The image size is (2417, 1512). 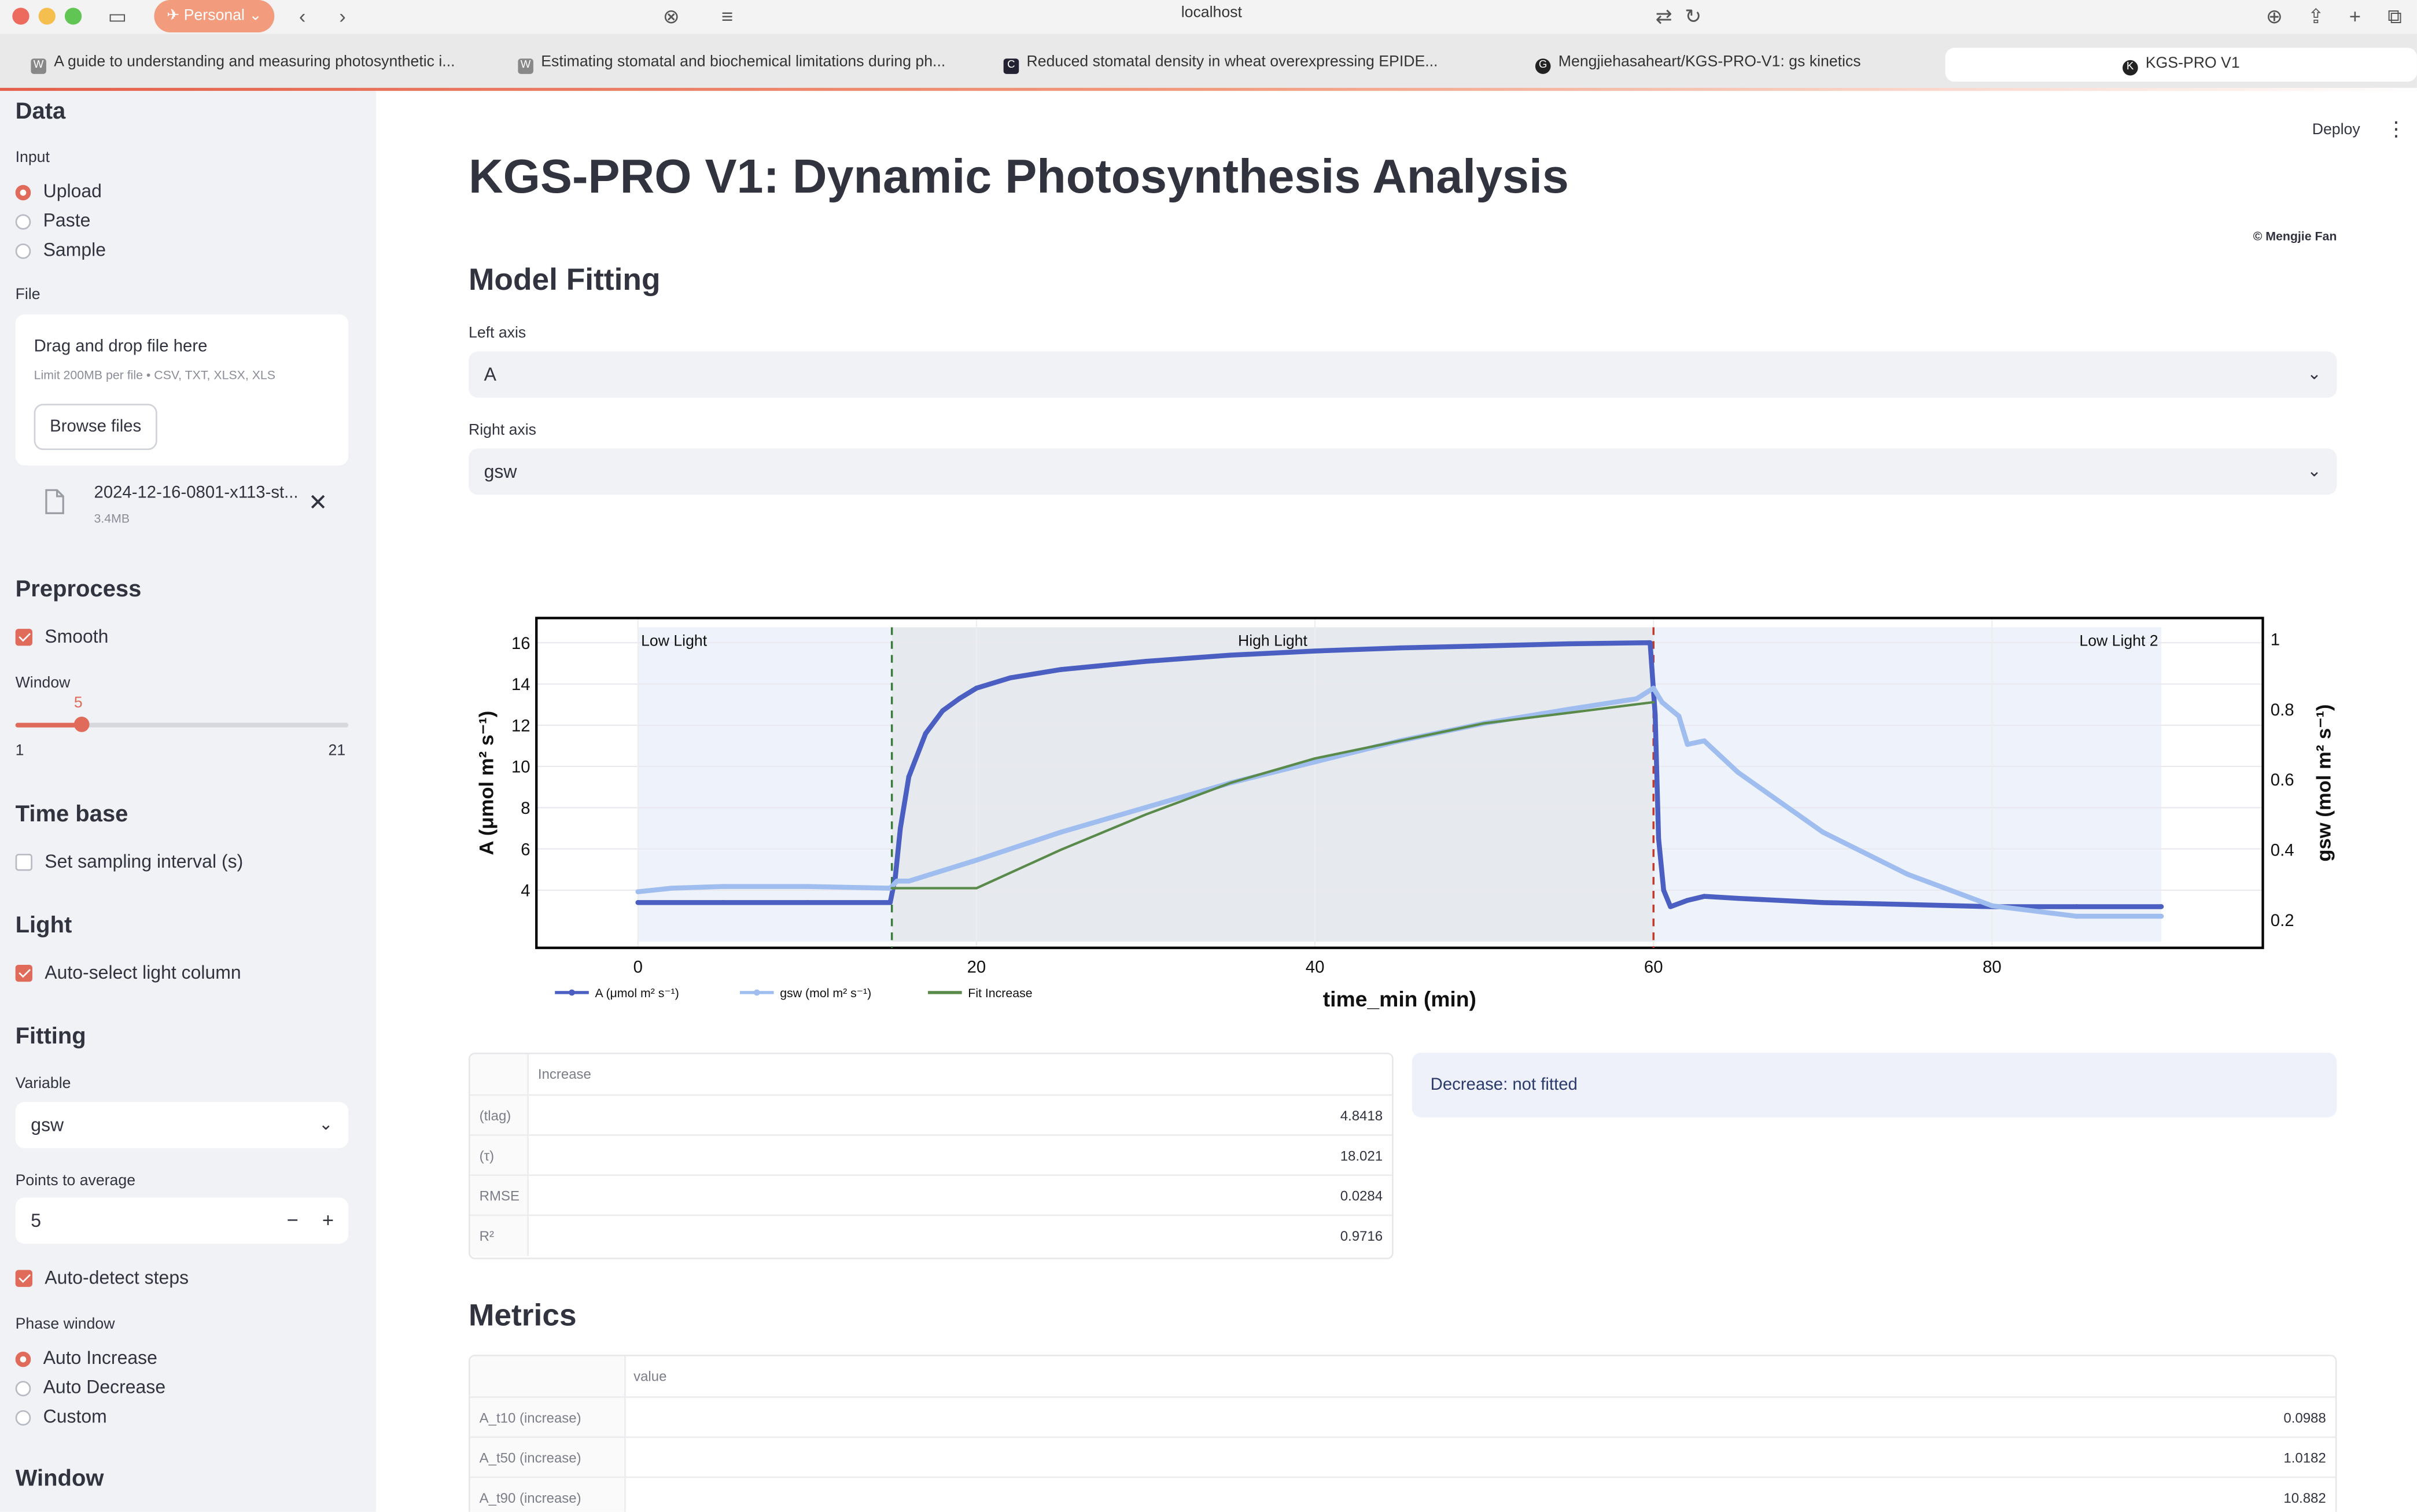 I want to click on table-row: A_t90 (increase) 10.882, so click(x=1402, y=1494).